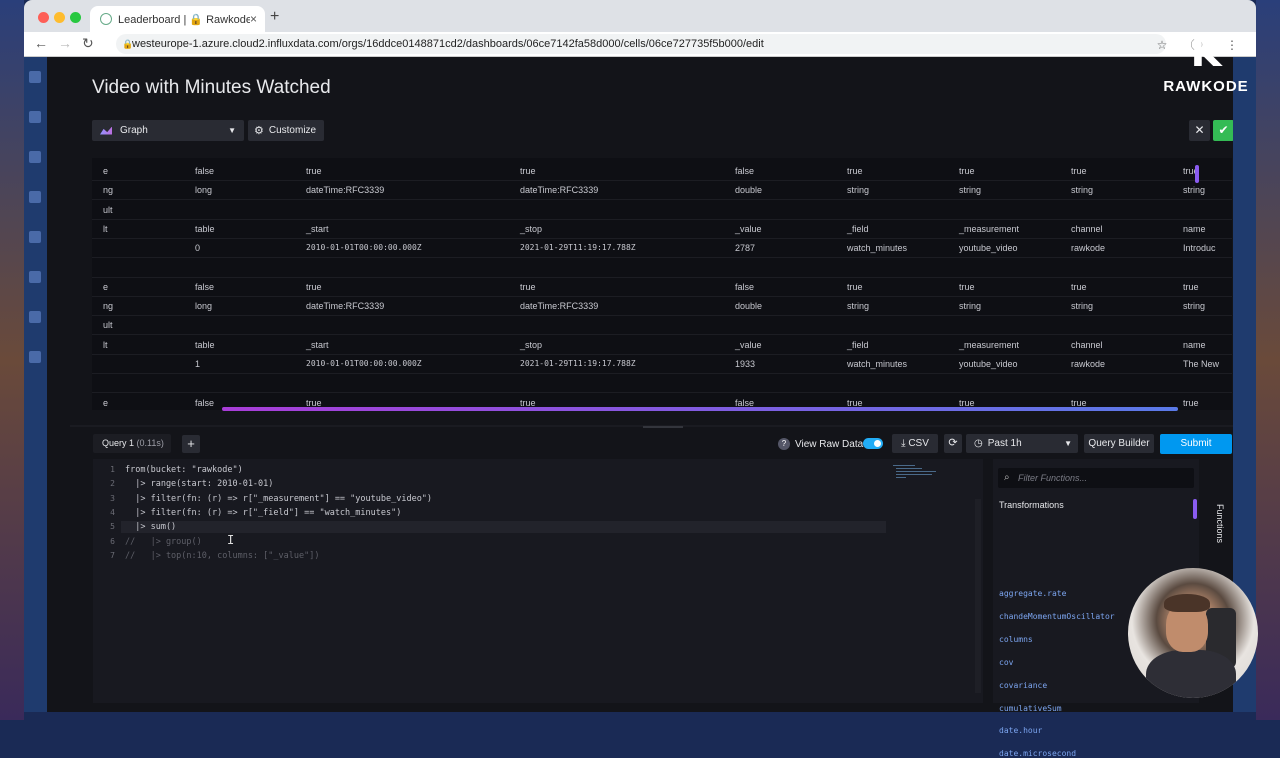 The image size is (1280, 758). I want to click on table-vertical-scrollbar, so click(1197, 174).